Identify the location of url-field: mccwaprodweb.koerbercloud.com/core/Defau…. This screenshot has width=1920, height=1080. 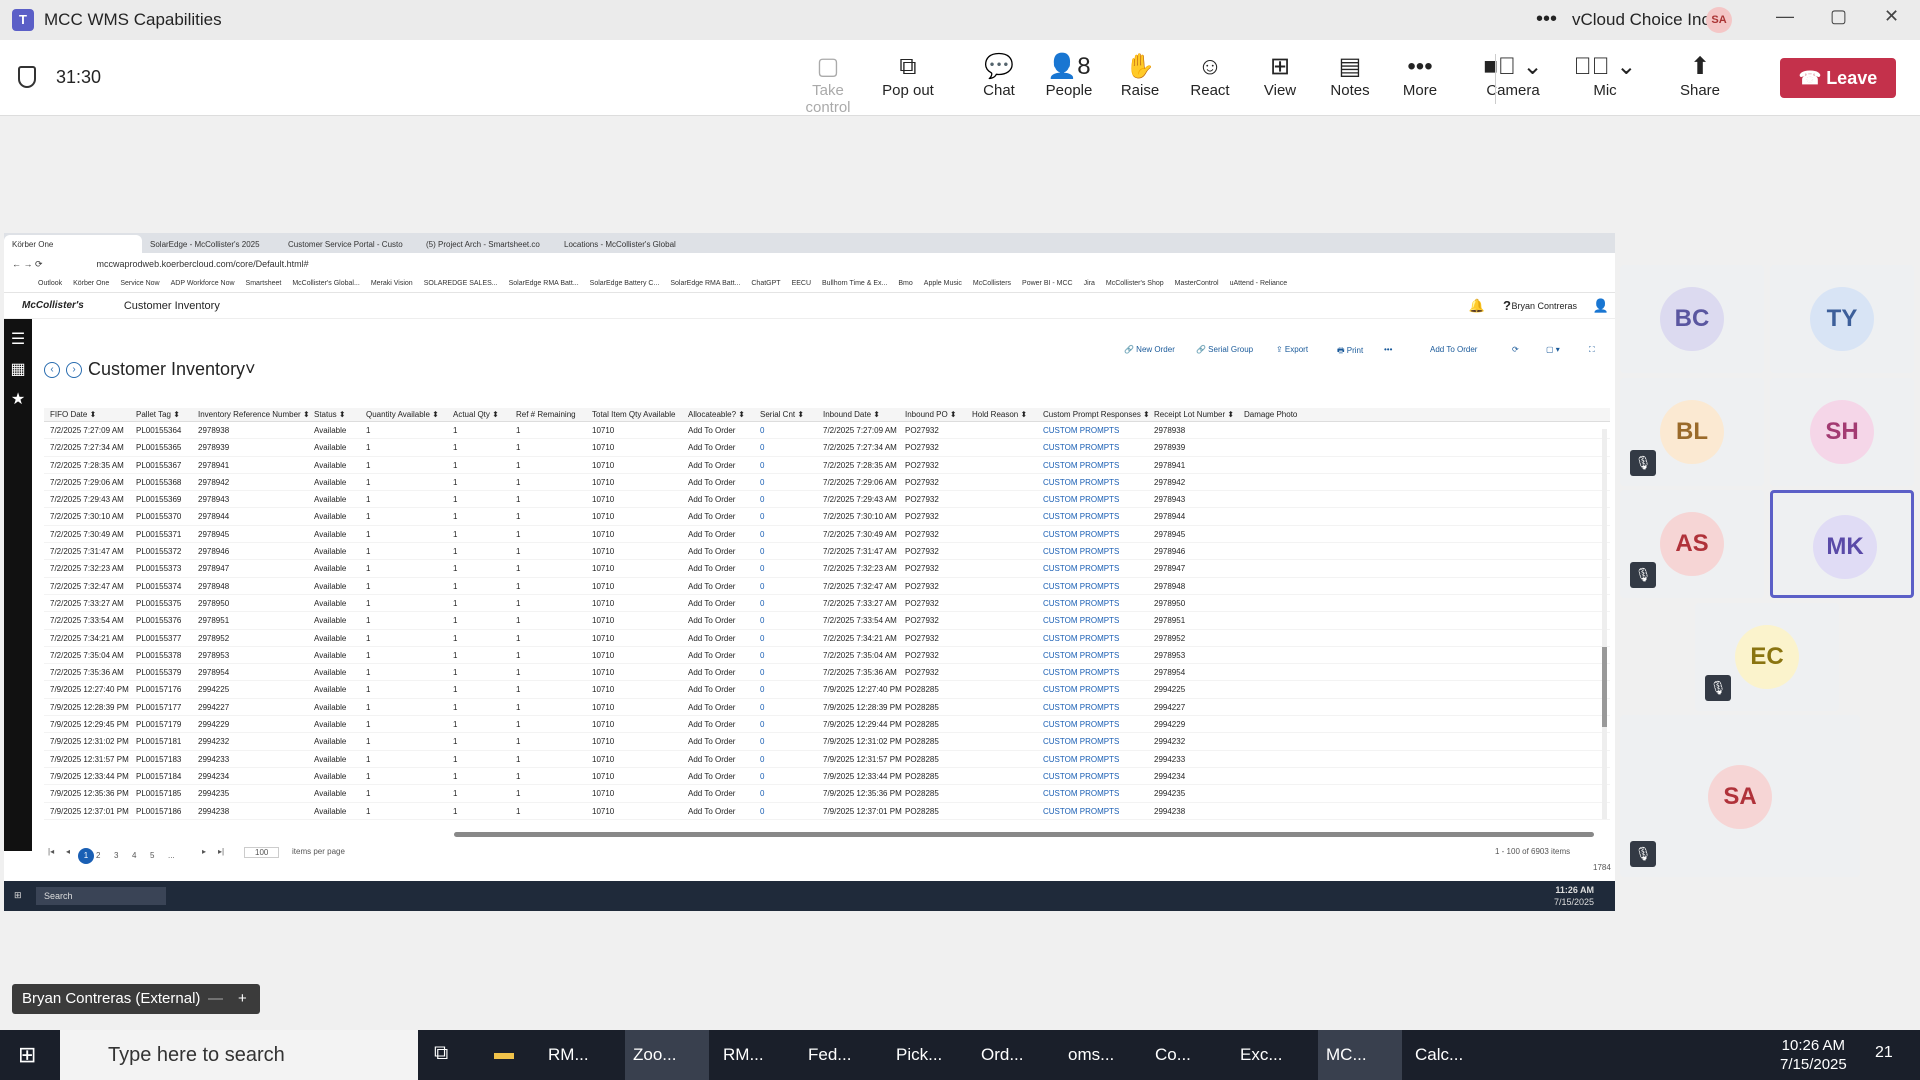
(203, 264).